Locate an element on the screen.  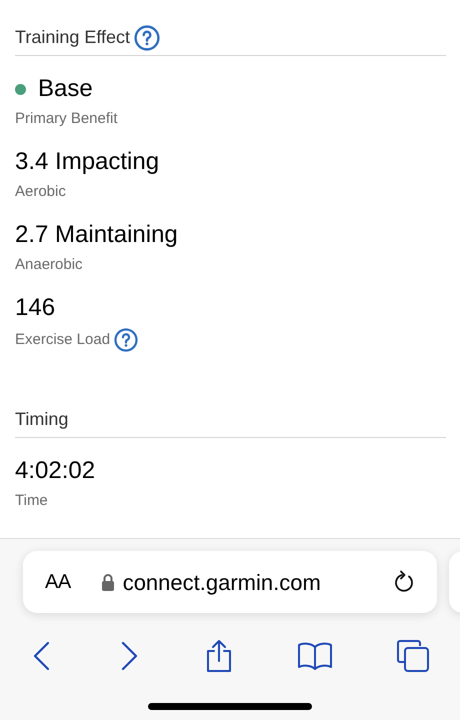
metric-label: Exercise Load is located at coordinates (62, 340).